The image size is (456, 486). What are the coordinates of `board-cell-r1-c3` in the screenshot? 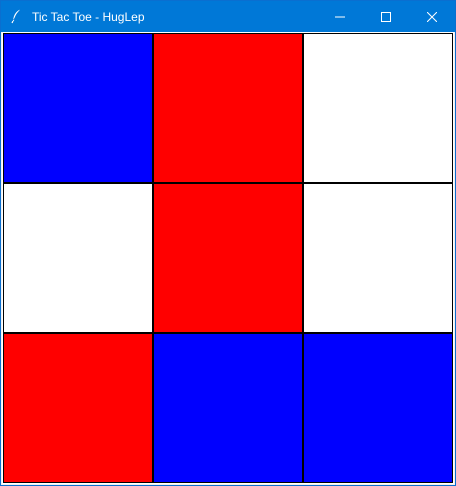 It's located at (378, 108).